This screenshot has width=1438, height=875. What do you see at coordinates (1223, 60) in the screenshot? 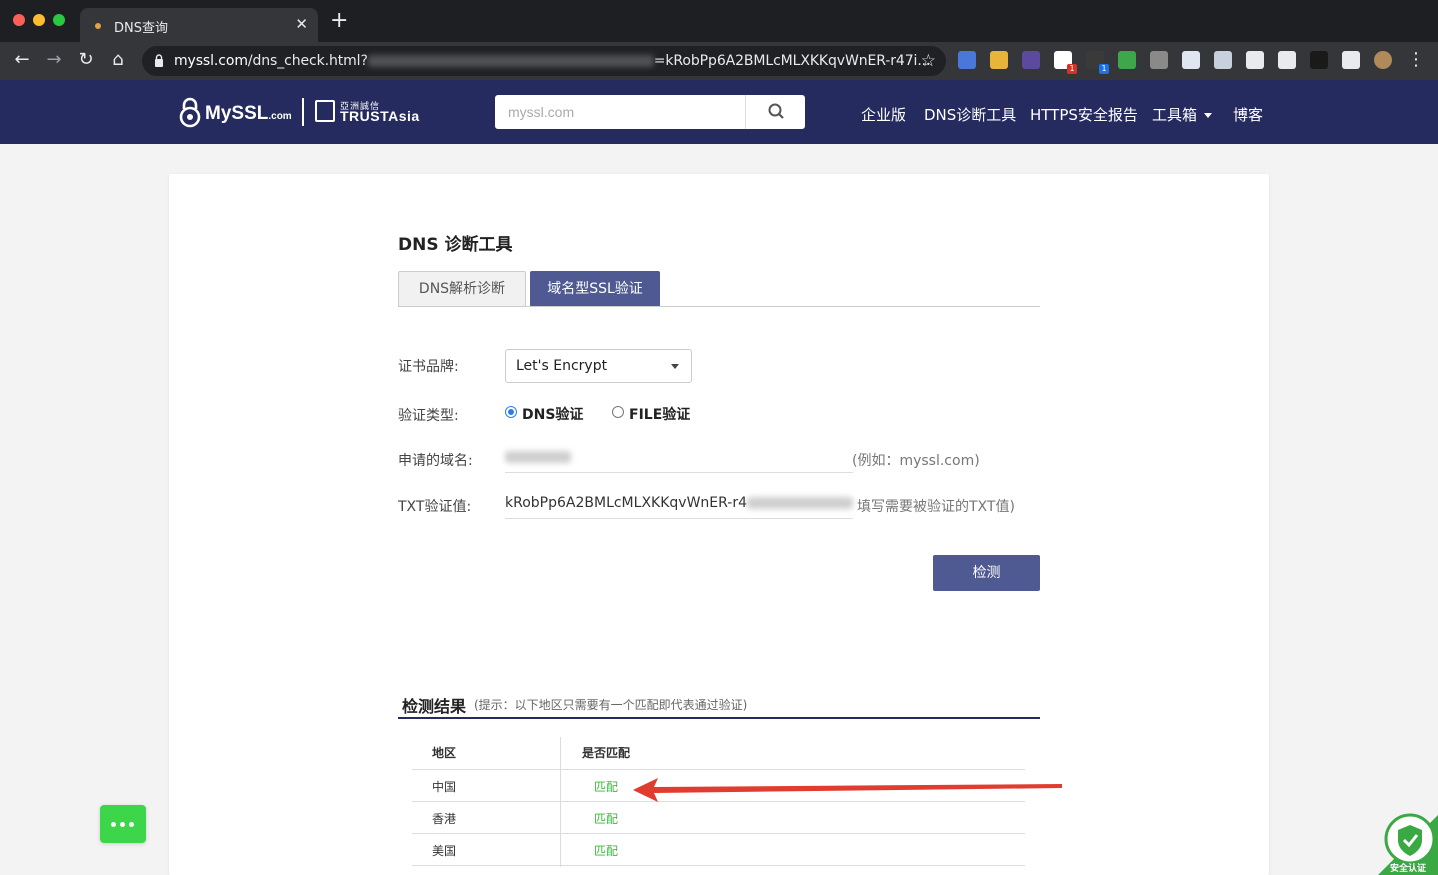
I see `circle-extension-icon` at bounding box center [1223, 60].